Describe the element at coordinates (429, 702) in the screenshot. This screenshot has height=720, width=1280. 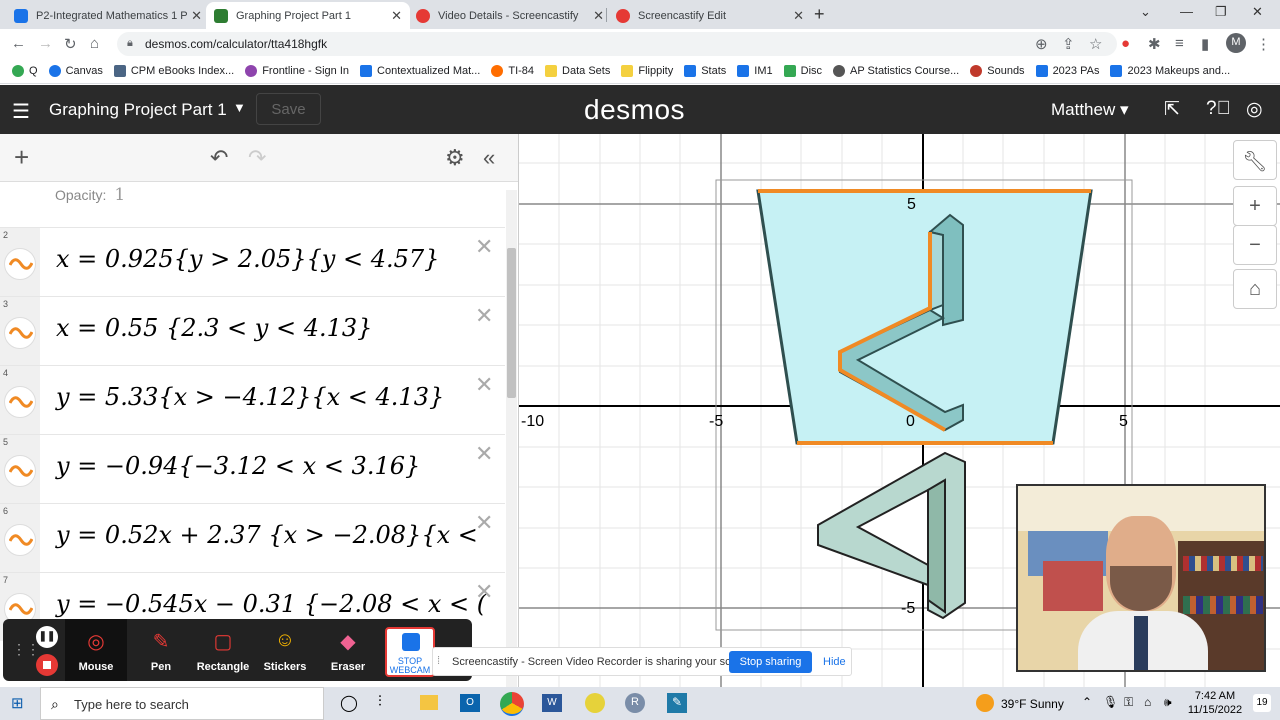
I see `file-explorer-icon` at that location.